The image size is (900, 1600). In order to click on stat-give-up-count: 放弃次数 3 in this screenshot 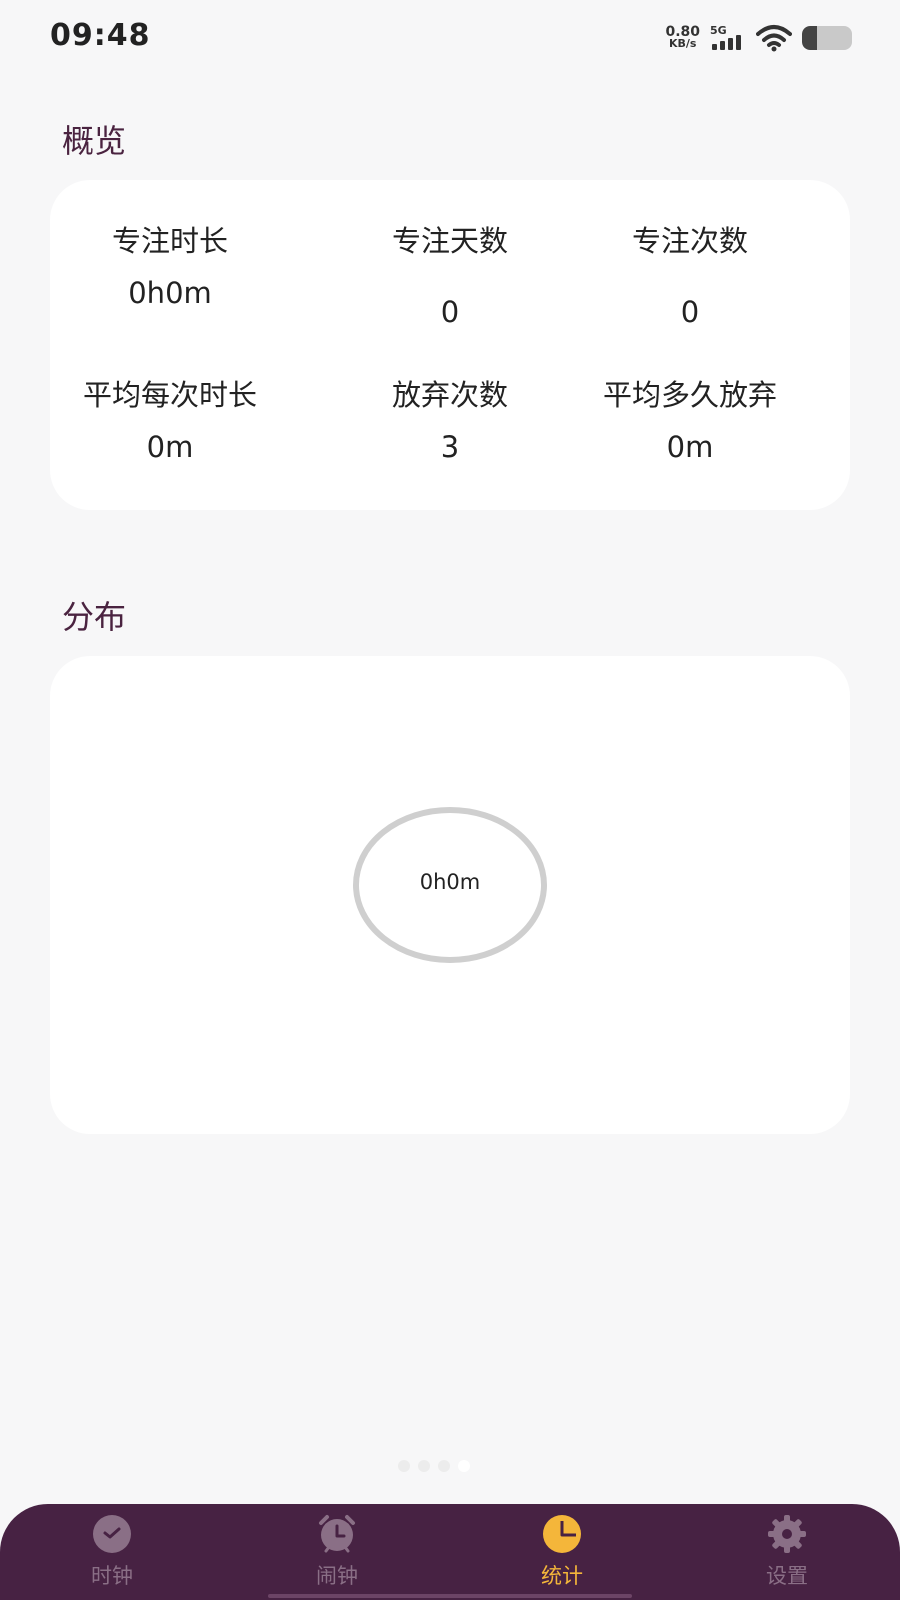, I will do `click(450, 418)`.